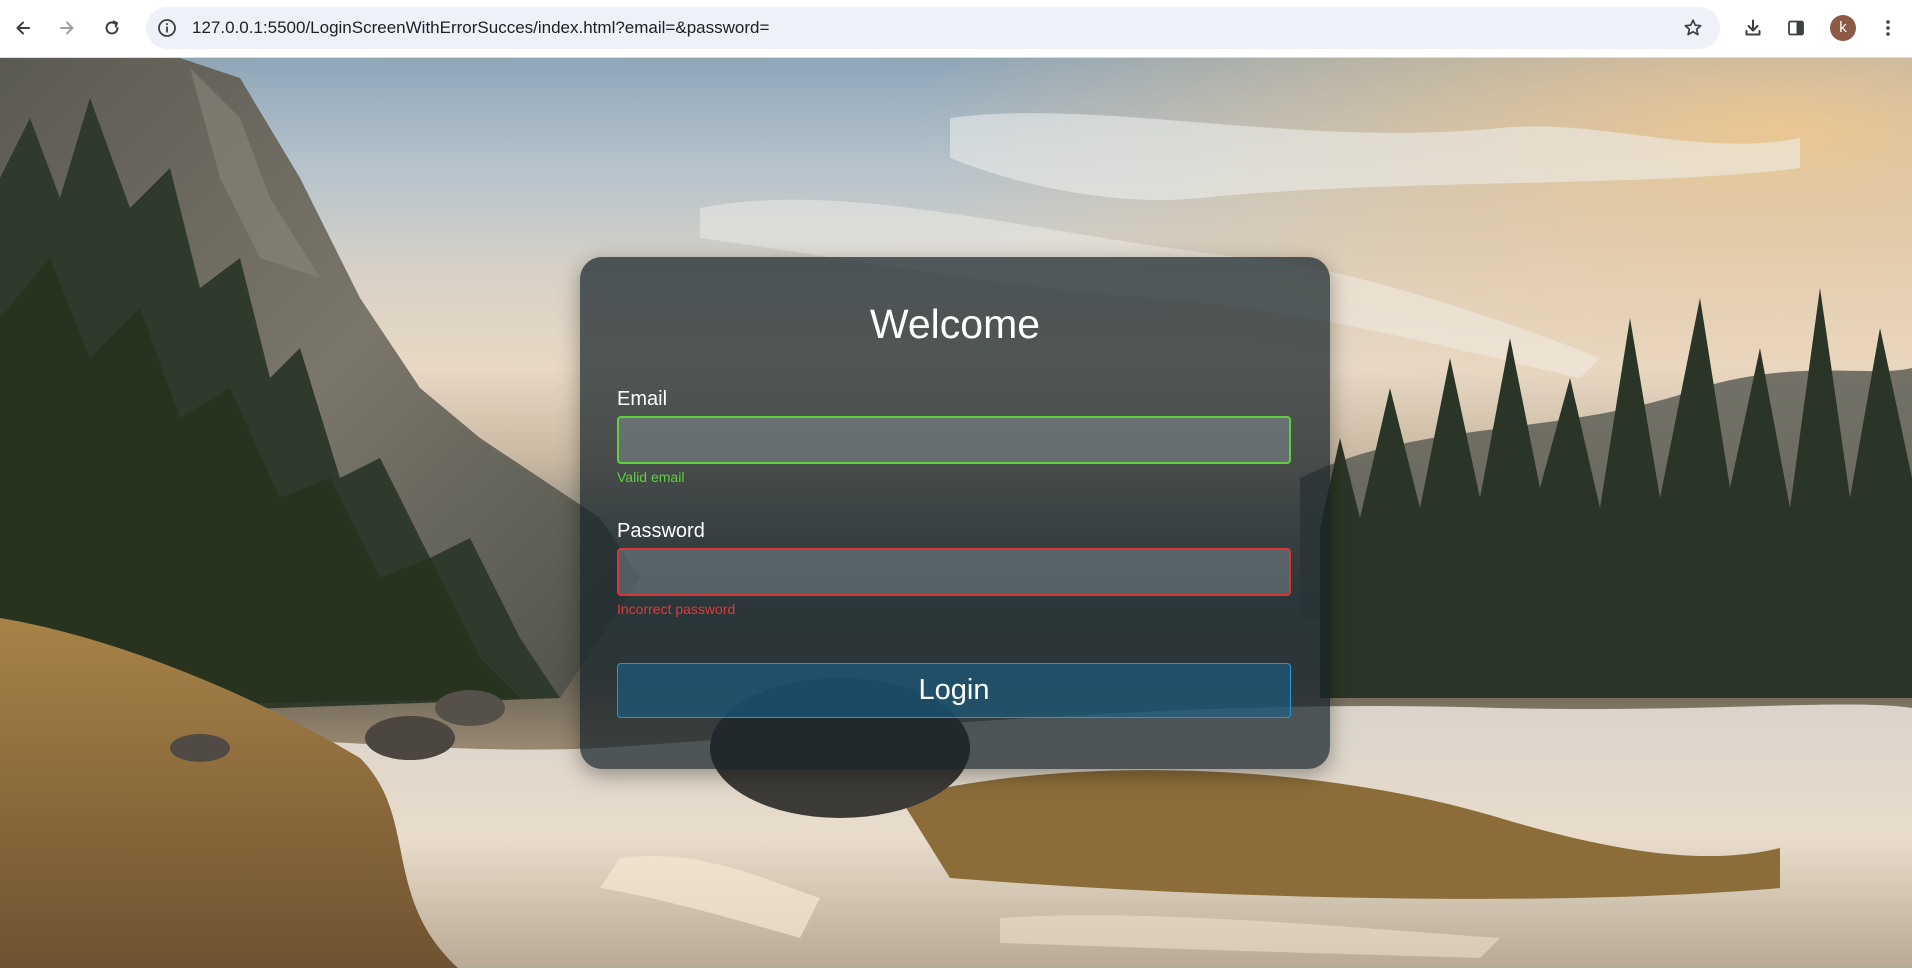  I want to click on kebab-menu-icon, so click(1888, 28).